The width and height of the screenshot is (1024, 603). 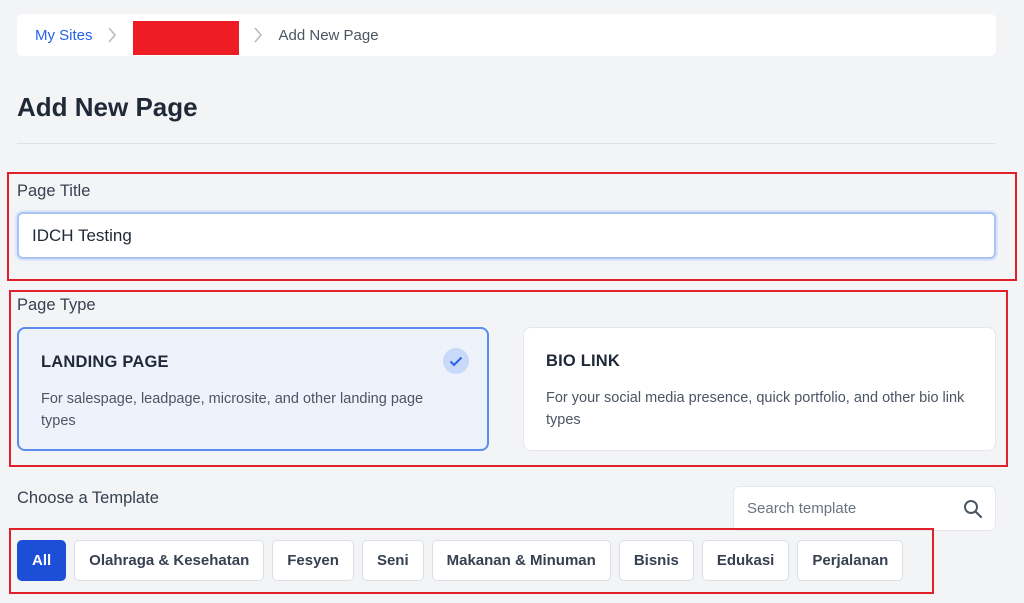 I want to click on category-edukasi: Edukasi, so click(x=745, y=560).